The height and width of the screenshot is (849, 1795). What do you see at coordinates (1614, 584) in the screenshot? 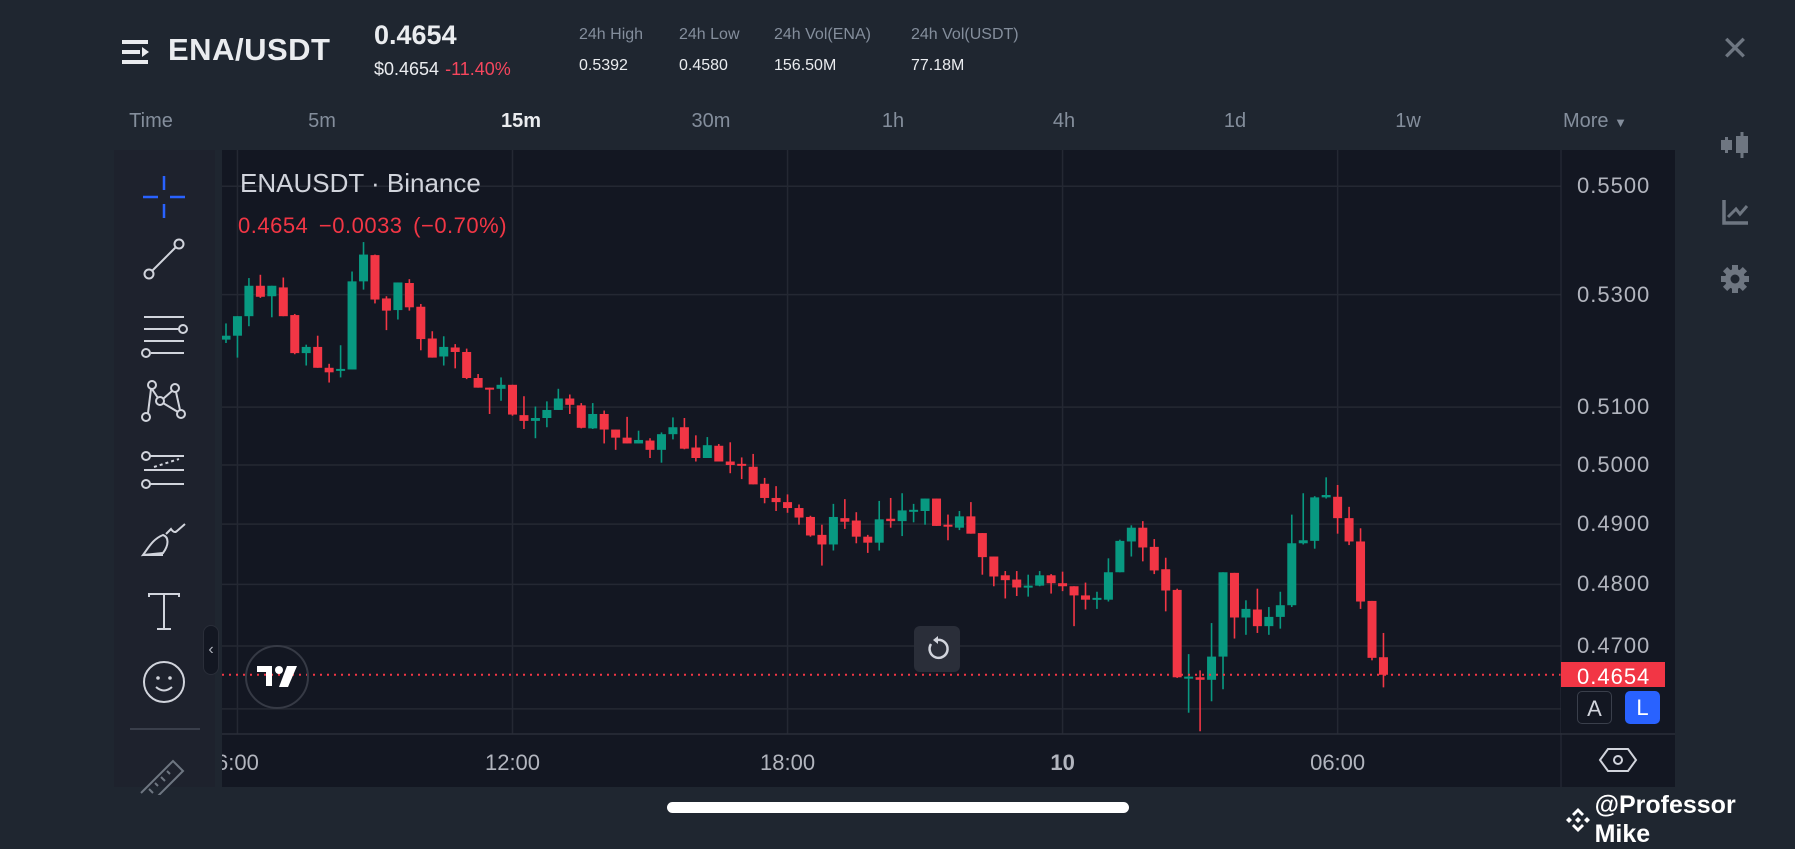
I see `price-tick-label: 0.4800` at bounding box center [1614, 584].